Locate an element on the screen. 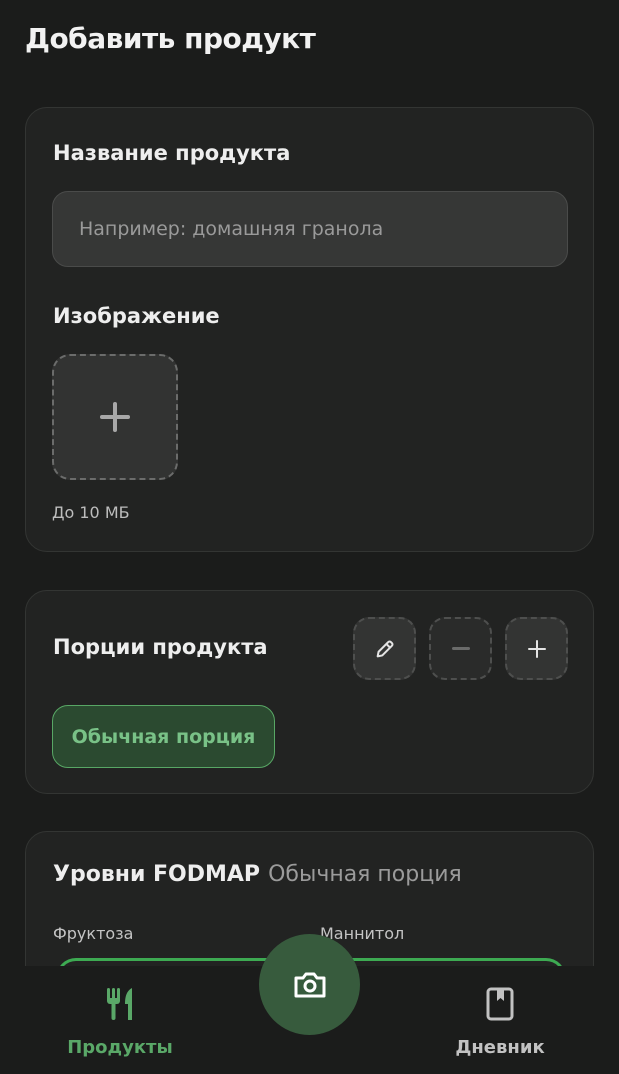  add-portion-button is located at coordinates (536, 648).